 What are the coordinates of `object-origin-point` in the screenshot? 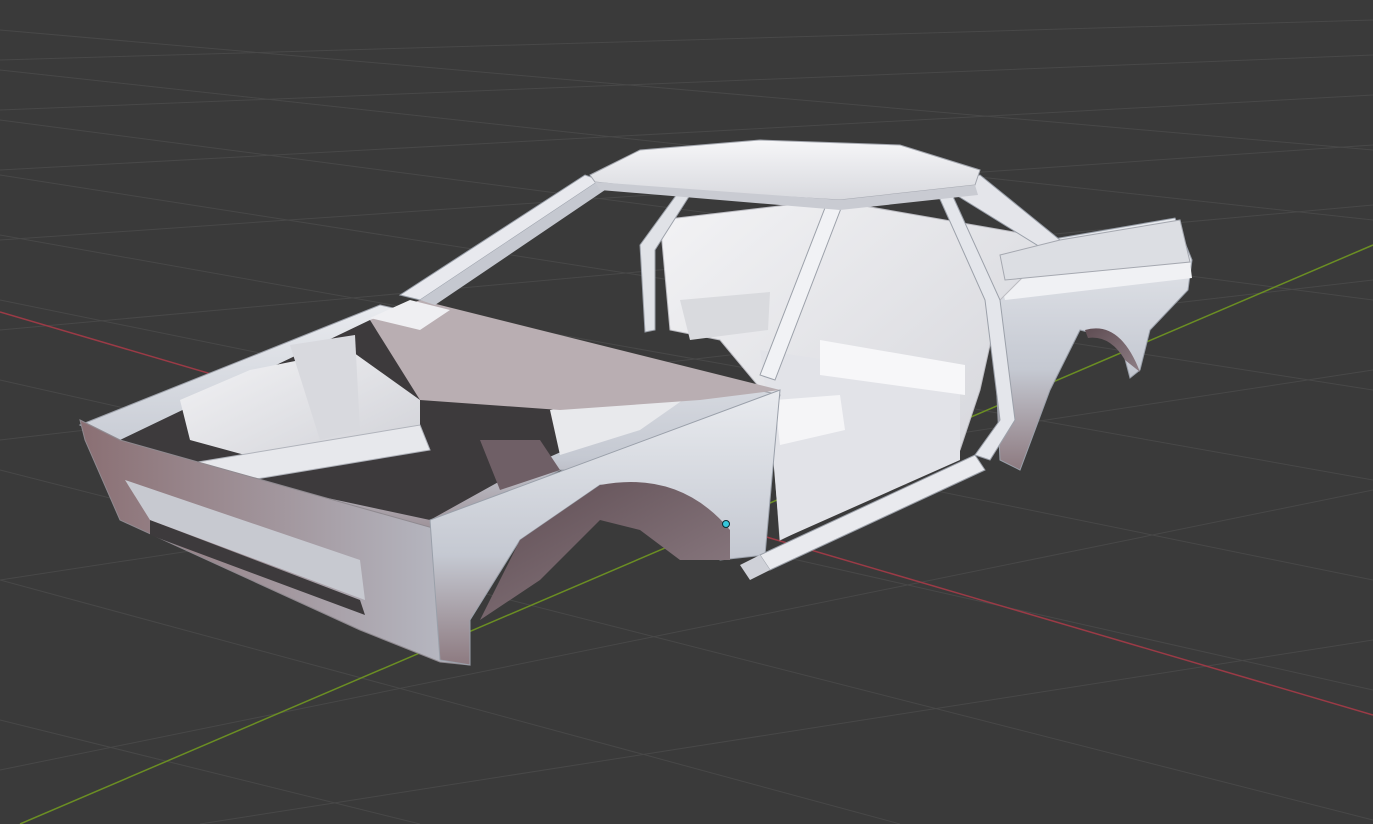 It's located at (726, 524).